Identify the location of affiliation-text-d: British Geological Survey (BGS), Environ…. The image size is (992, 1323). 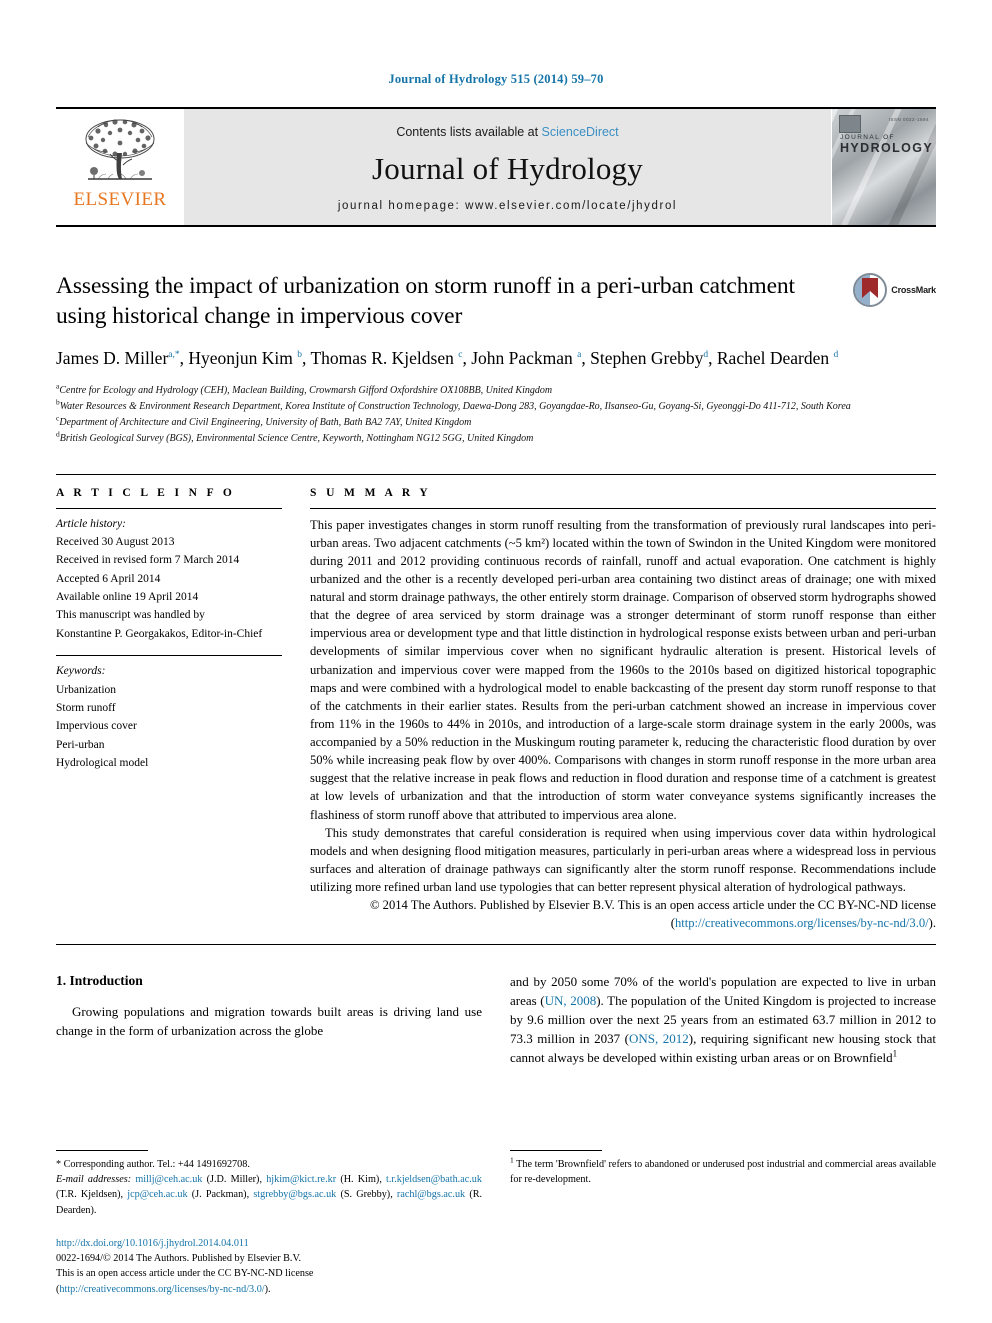
(296, 439).